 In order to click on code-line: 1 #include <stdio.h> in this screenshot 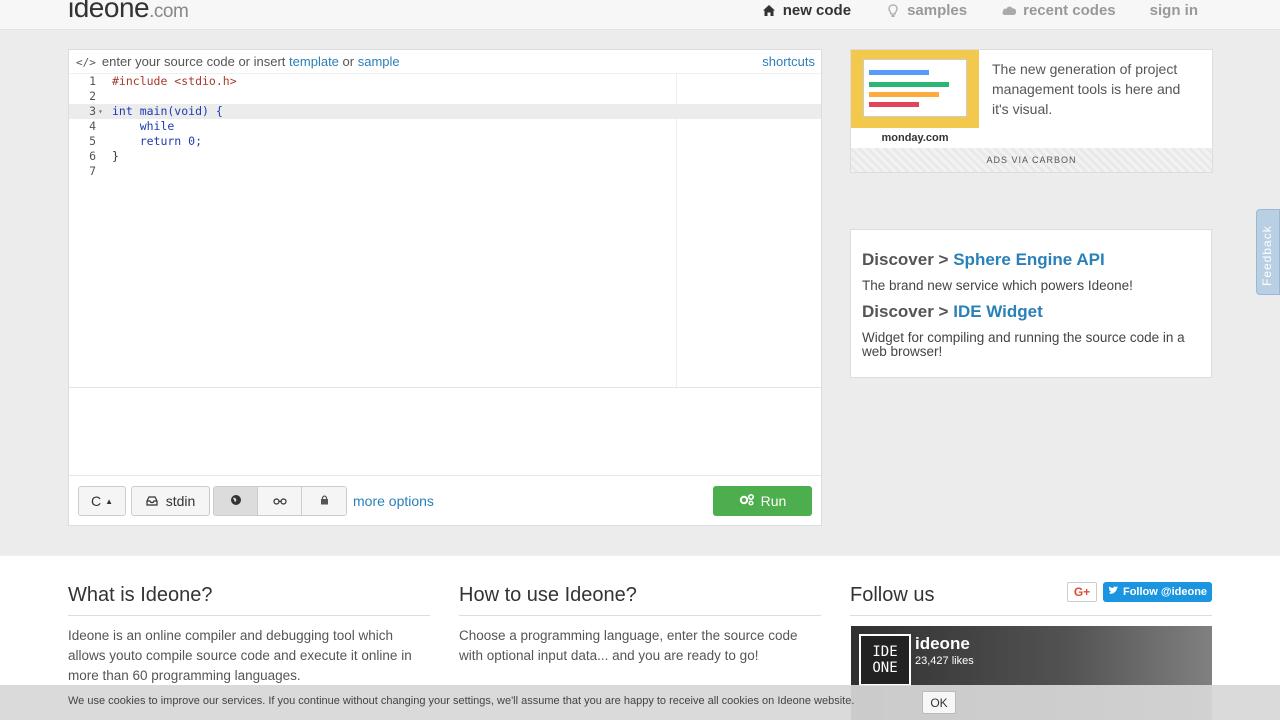, I will do `click(445, 81)`.